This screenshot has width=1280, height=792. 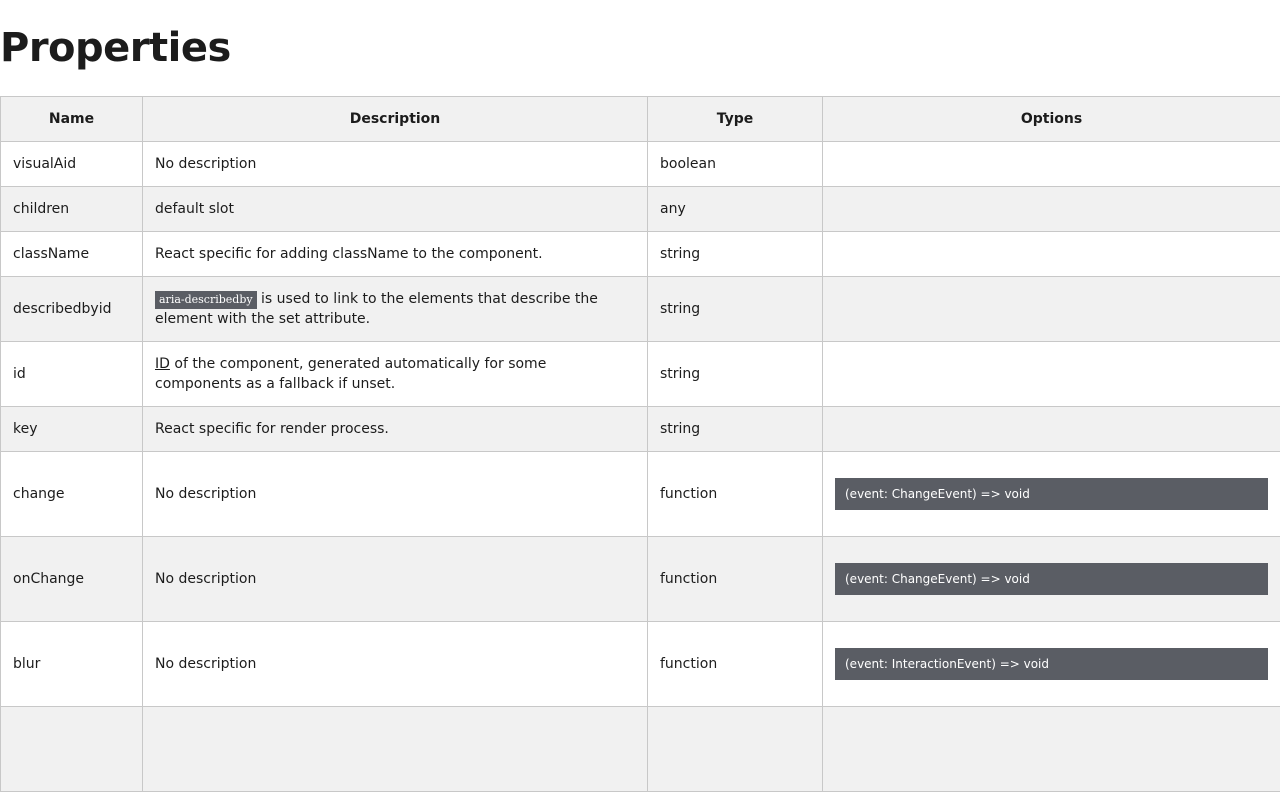 What do you see at coordinates (72, 429) in the screenshot?
I see `prop-name: key` at bounding box center [72, 429].